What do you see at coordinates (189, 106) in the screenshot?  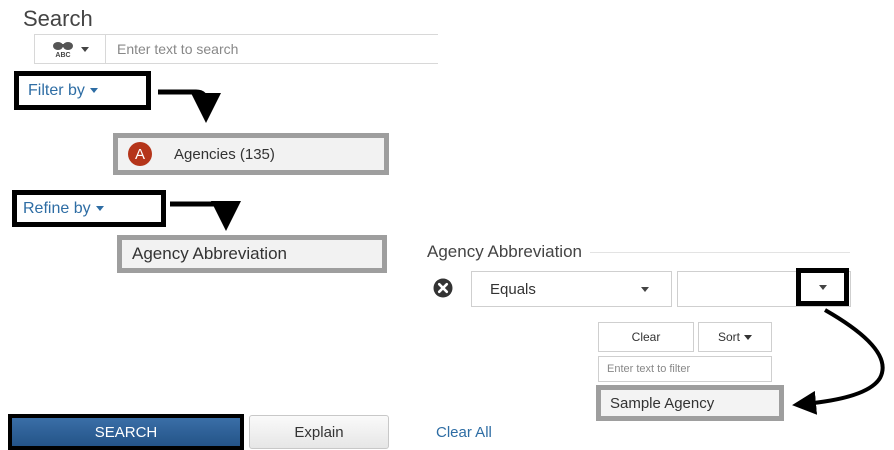 I see `arrow-filter-to-agencies` at bounding box center [189, 106].